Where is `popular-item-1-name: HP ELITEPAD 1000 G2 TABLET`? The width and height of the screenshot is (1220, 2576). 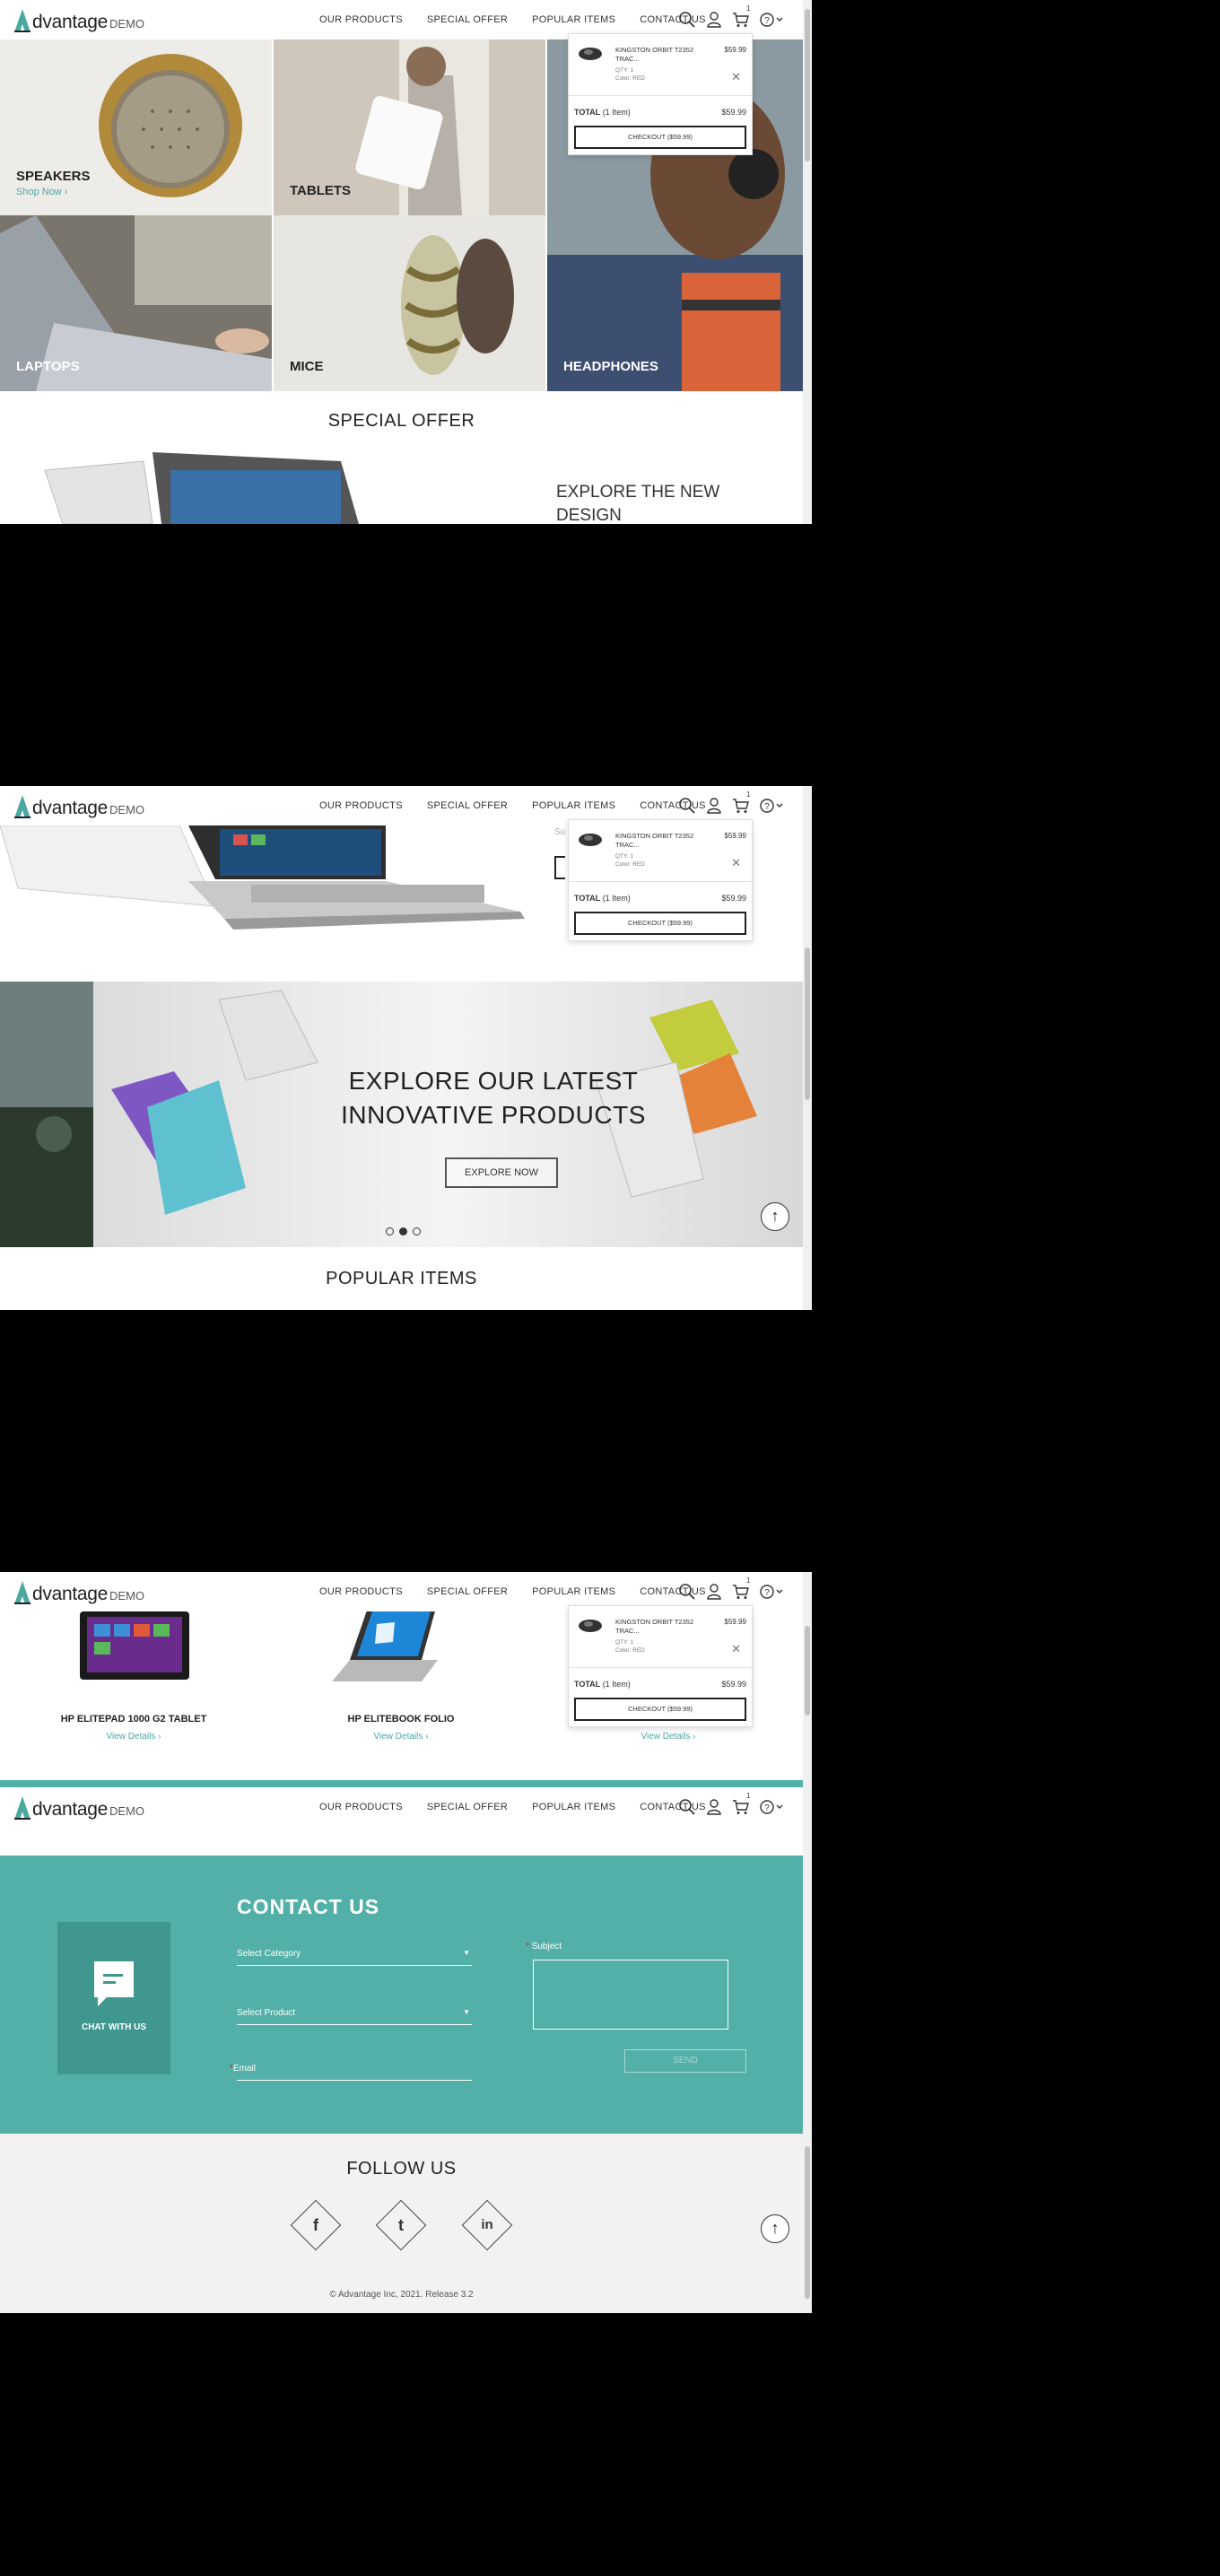
popular-item-1-name: HP ELITEPAD 1000 G2 TABLET is located at coordinates (133, 1720).